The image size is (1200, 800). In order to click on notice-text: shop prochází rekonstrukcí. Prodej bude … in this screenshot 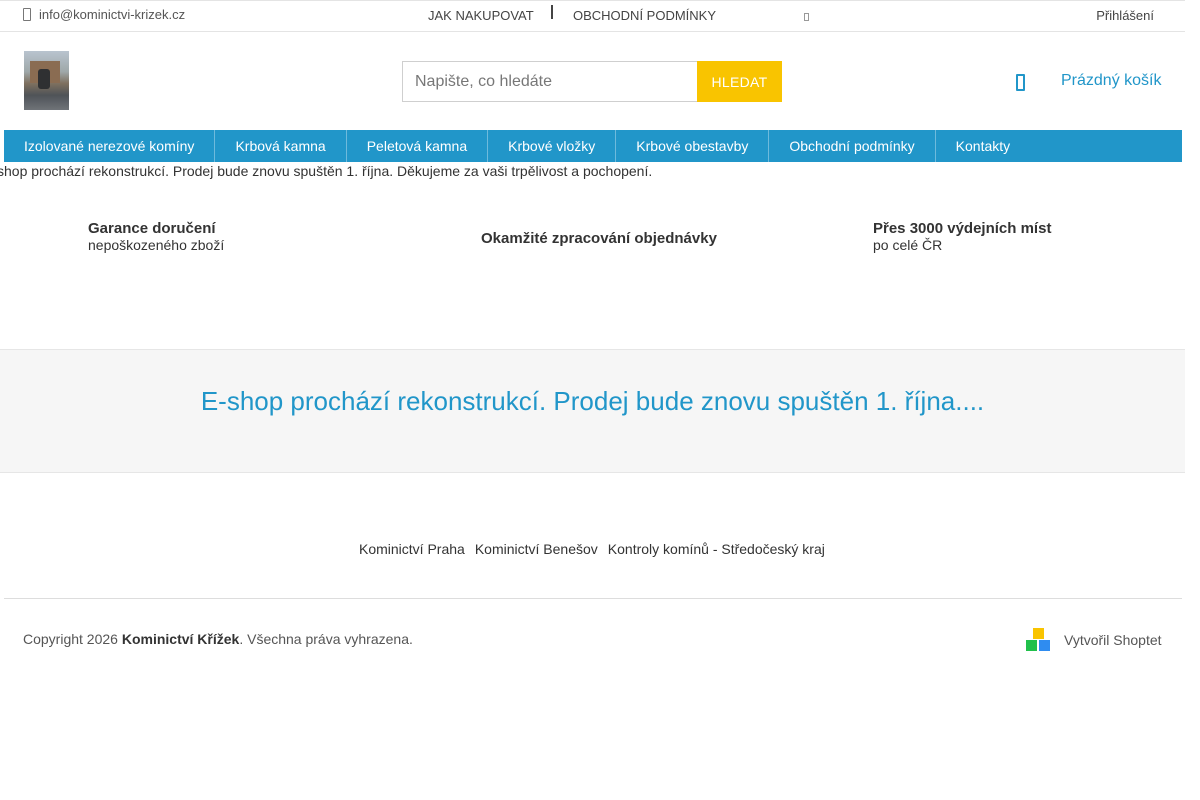, I will do `click(326, 171)`.